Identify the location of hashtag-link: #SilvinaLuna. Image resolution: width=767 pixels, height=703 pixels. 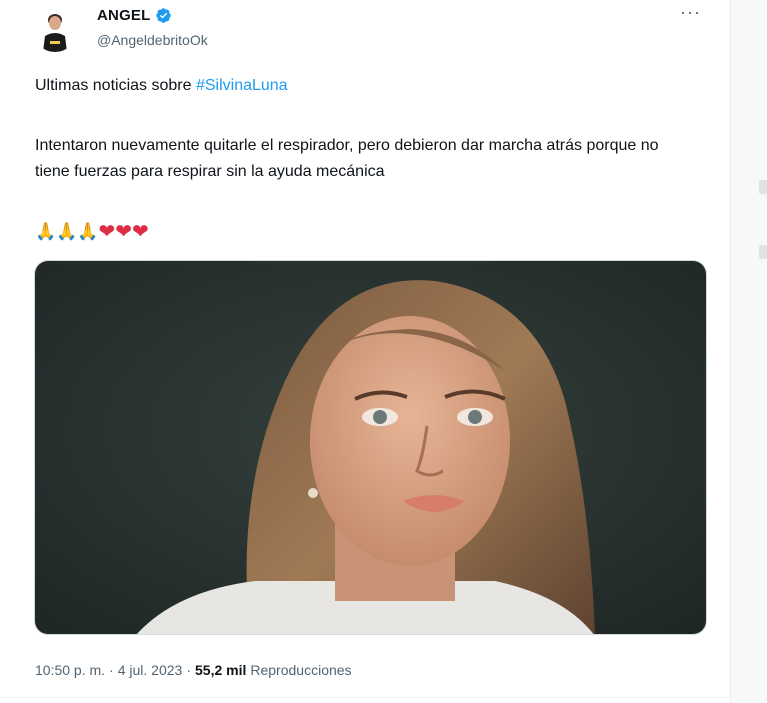
(242, 85).